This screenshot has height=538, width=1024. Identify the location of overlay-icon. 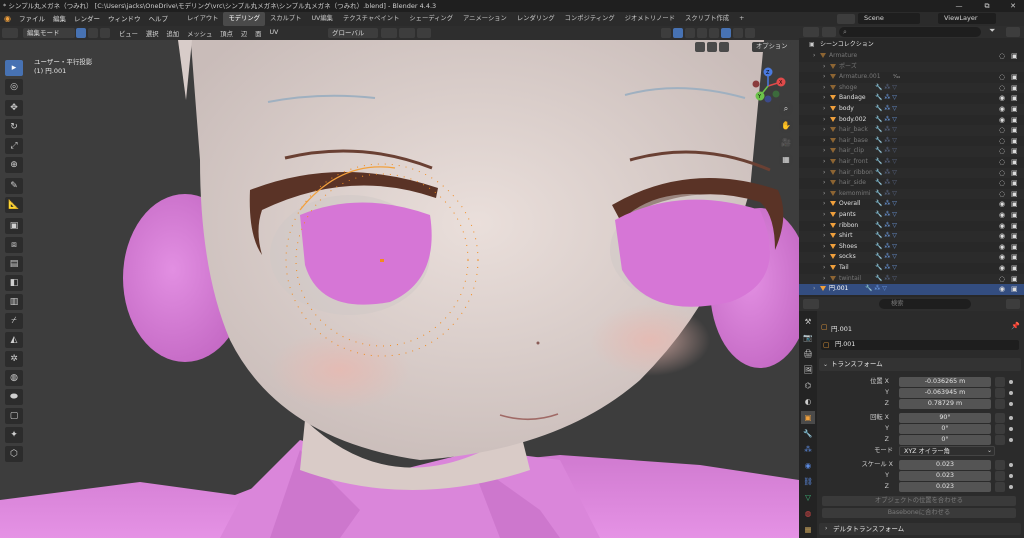
(690, 33).